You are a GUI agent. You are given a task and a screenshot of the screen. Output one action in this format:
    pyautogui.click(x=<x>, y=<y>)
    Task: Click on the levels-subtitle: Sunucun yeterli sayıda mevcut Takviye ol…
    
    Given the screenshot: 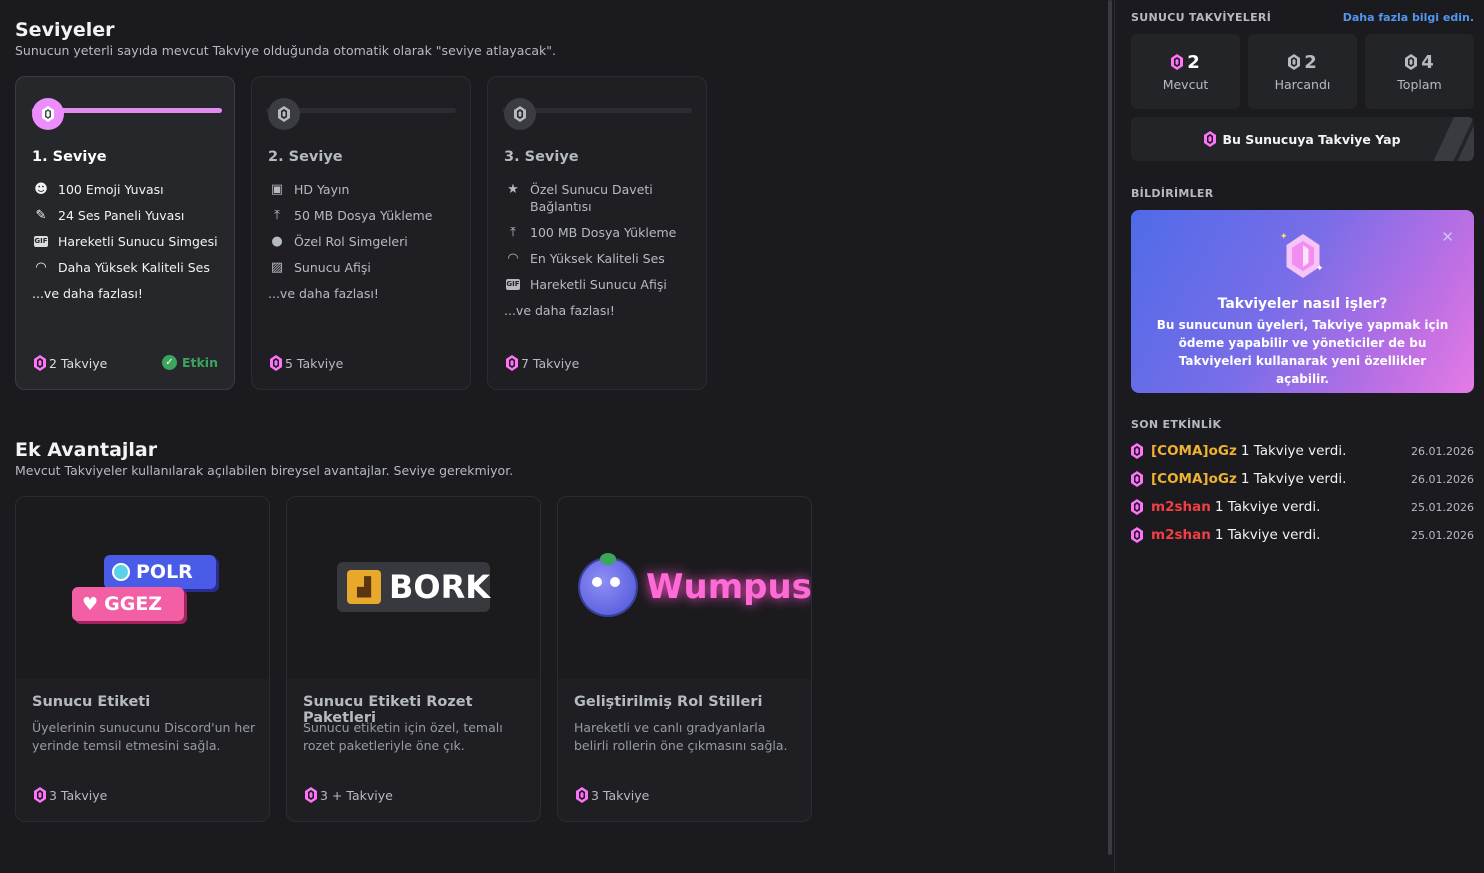 What is the action you would take?
    pyautogui.click(x=285, y=50)
    